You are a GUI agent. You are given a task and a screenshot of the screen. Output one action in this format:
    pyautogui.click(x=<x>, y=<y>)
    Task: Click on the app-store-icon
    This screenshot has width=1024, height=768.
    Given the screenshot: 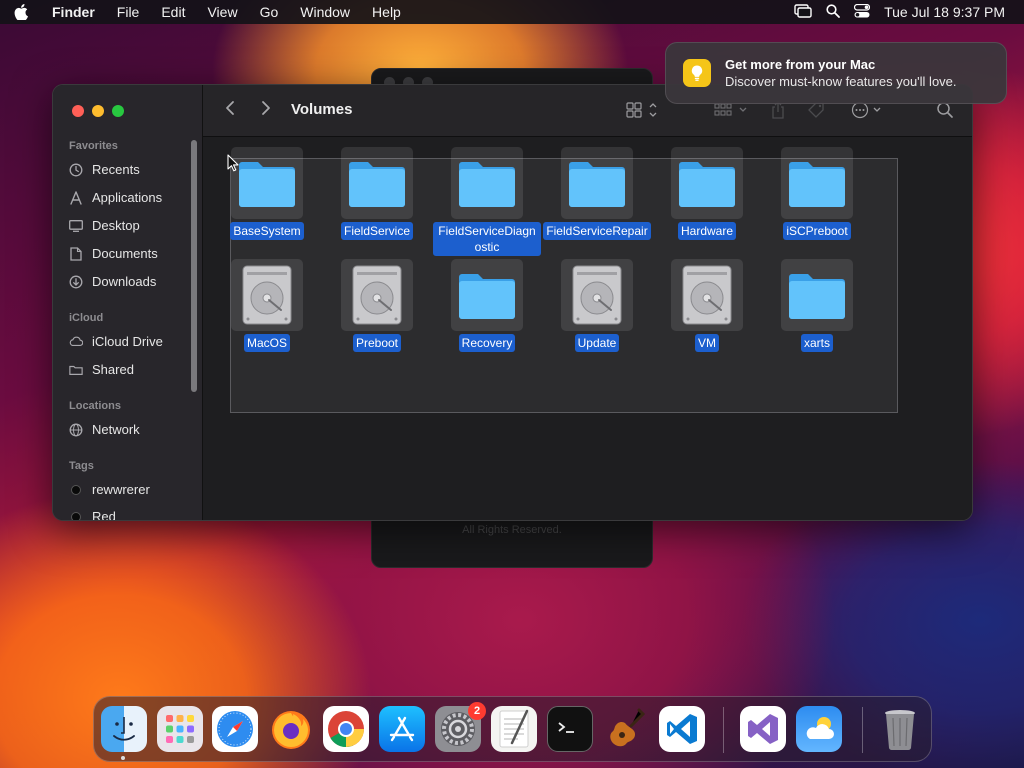 What is the action you would take?
    pyautogui.click(x=402, y=729)
    